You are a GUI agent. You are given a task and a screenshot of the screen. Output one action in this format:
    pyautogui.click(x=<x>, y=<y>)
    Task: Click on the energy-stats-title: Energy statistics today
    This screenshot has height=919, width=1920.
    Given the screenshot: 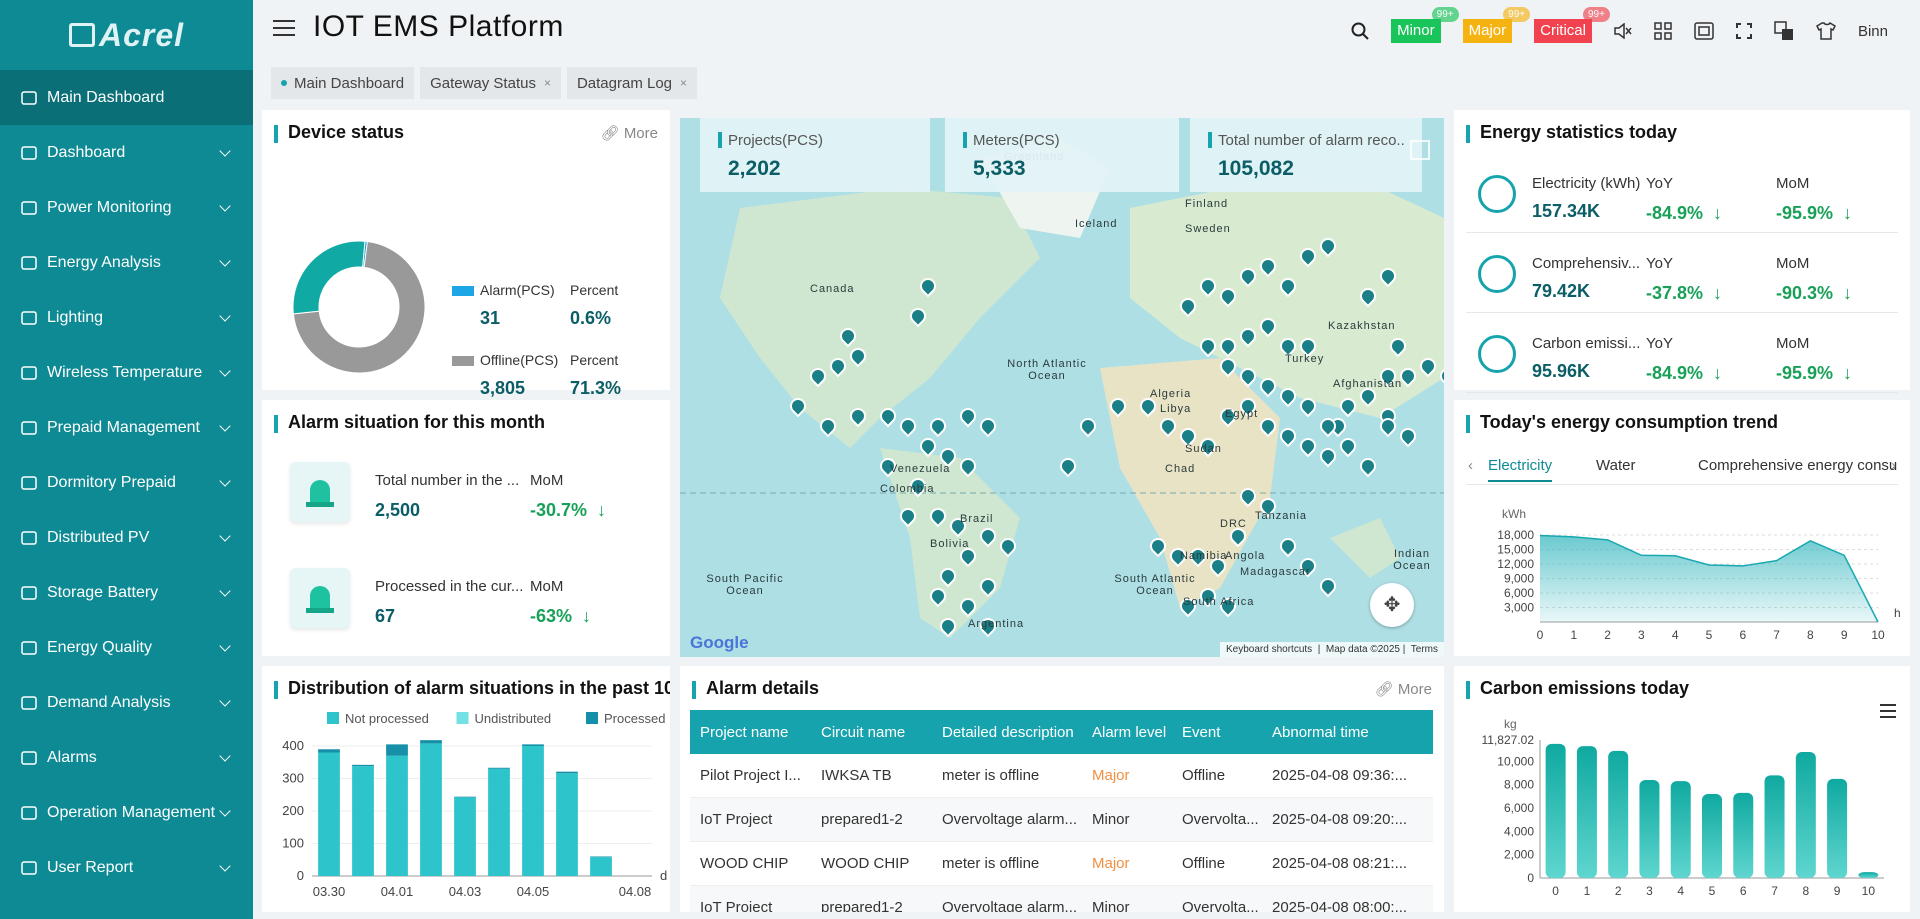 What is the action you would take?
    pyautogui.click(x=1571, y=132)
    